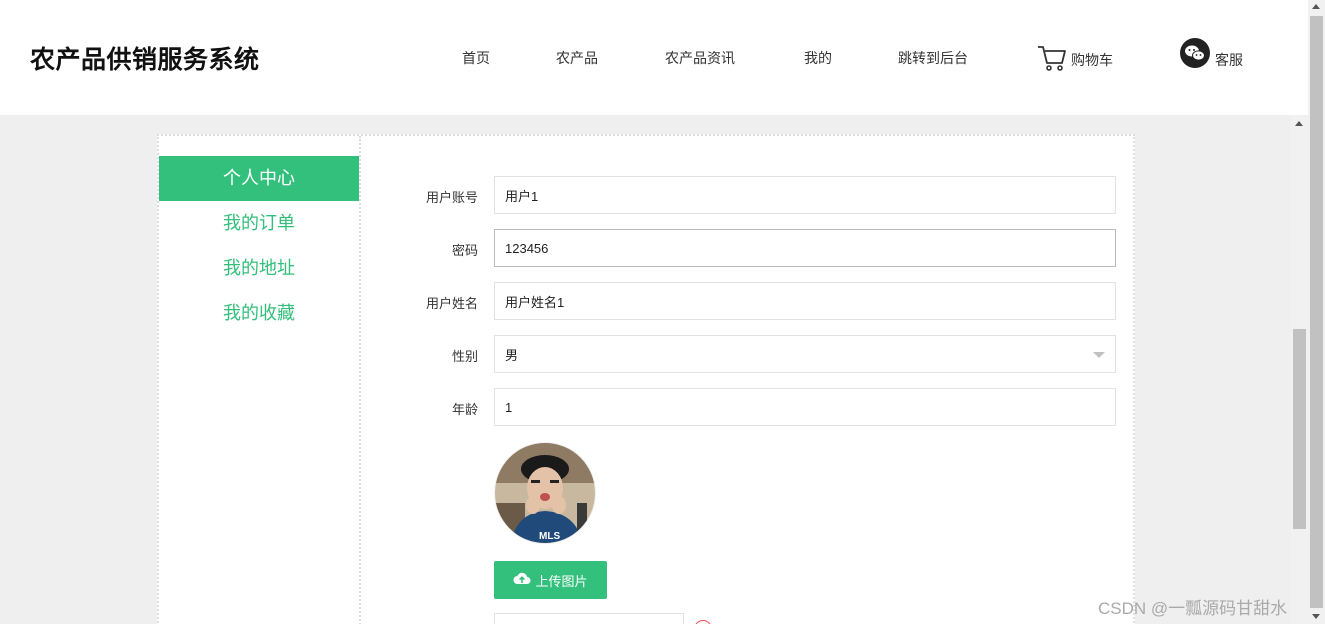 This screenshot has height=624, width=1325. I want to click on sidebar: 个人中心 我的订单 我的地址 我的收藏, so click(260, 380).